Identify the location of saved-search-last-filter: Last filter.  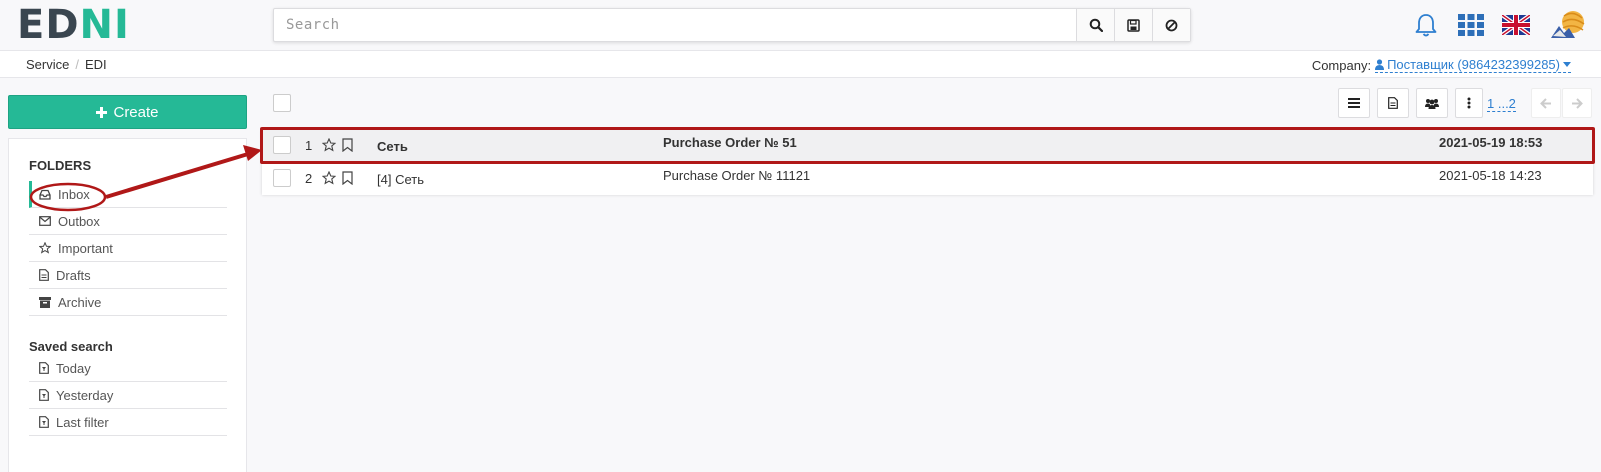
(128, 422).